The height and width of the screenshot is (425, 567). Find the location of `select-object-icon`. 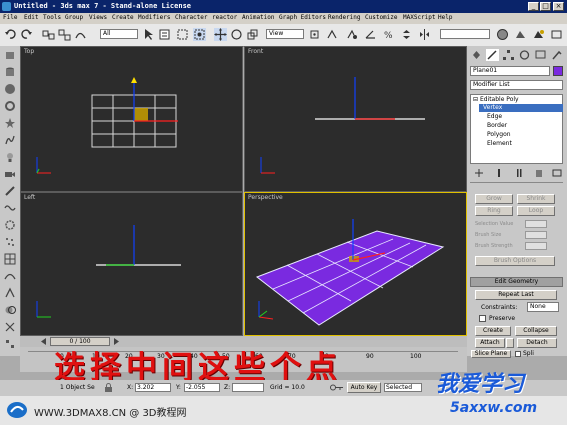

select-object-icon is located at coordinates (148, 34).